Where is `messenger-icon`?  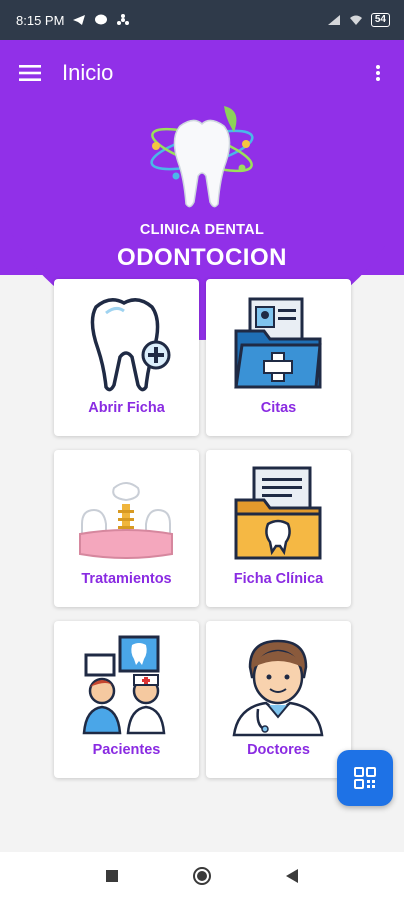 messenger-icon is located at coordinates (101, 19).